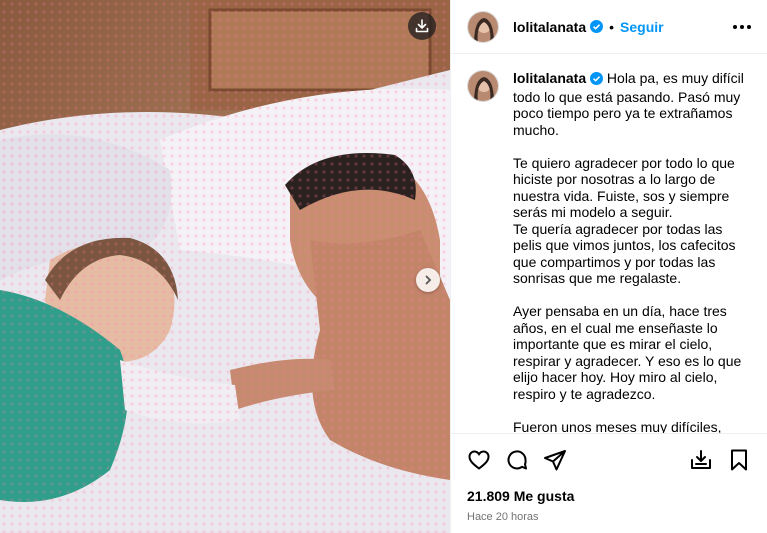 This screenshot has width=767, height=533. What do you see at coordinates (739, 460) in the screenshot?
I see `bookmark-icon` at bounding box center [739, 460].